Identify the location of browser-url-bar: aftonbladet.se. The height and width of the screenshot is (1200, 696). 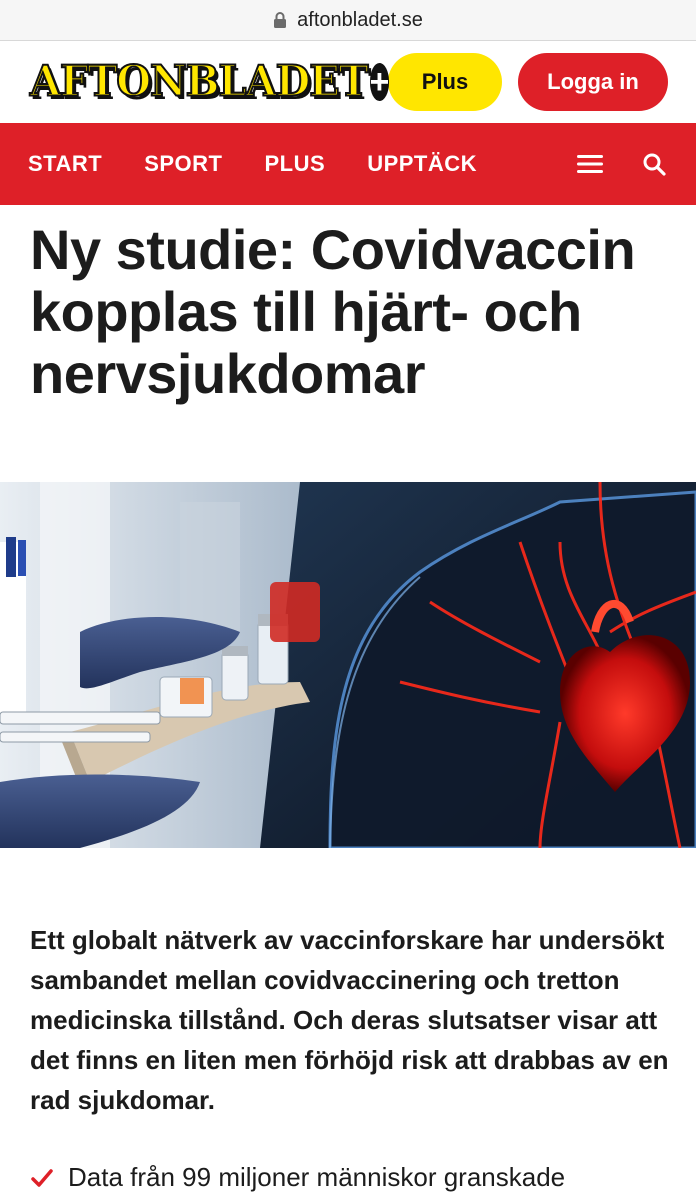
(348, 20).